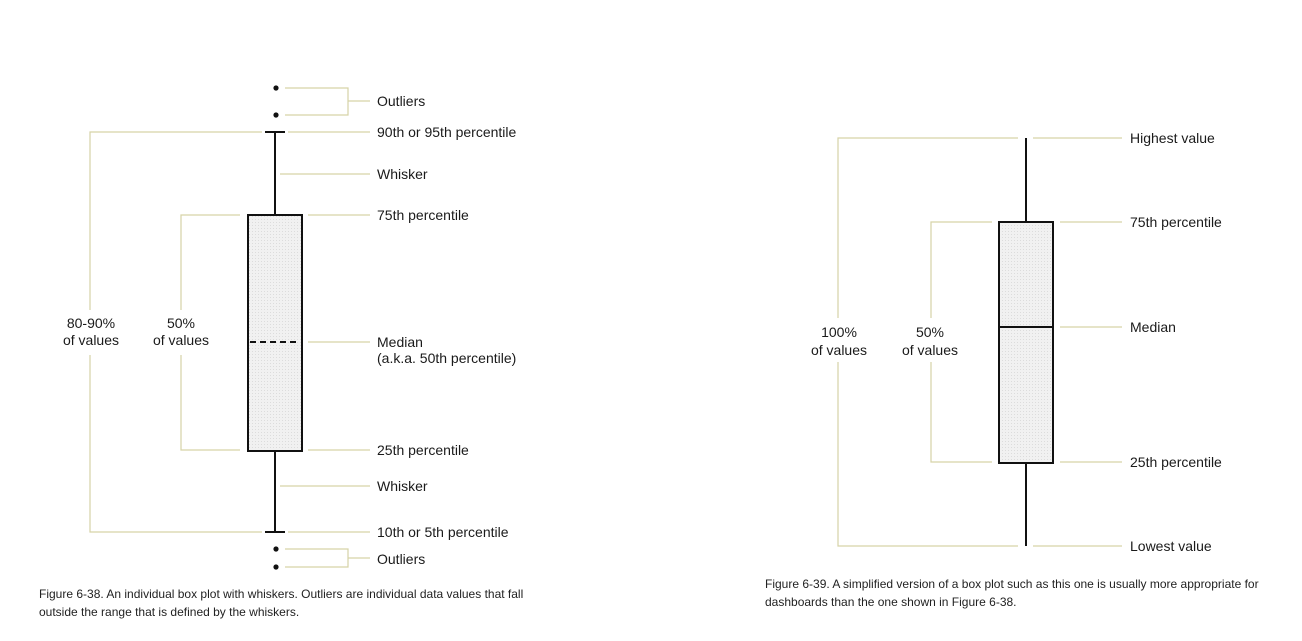 The height and width of the screenshot is (641, 1302). Describe the element at coordinates (930, 332) in the screenshot. I see `fig2-inner-bracket-label: 50%` at that location.